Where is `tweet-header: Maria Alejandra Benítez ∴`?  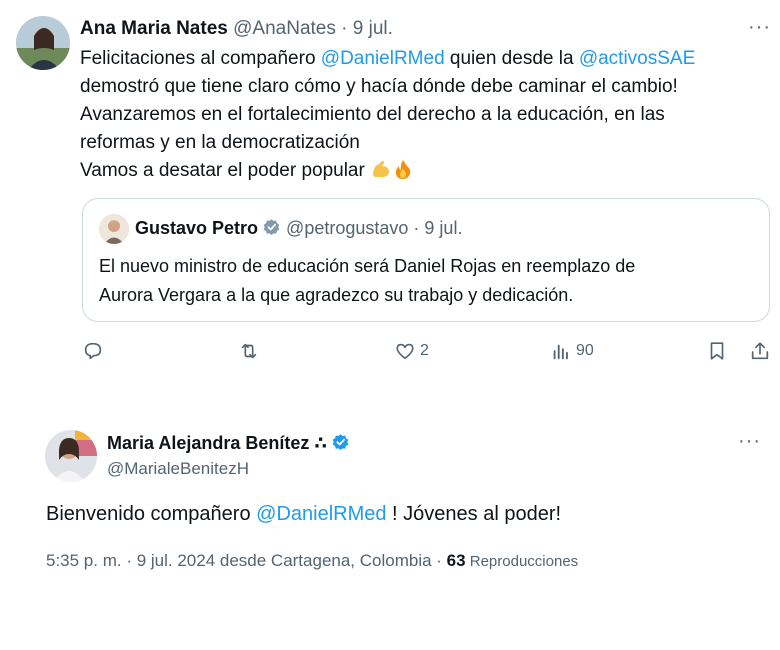
tweet-header: Maria Alejandra Benítez ∴ is located at coordinates (228, 443).